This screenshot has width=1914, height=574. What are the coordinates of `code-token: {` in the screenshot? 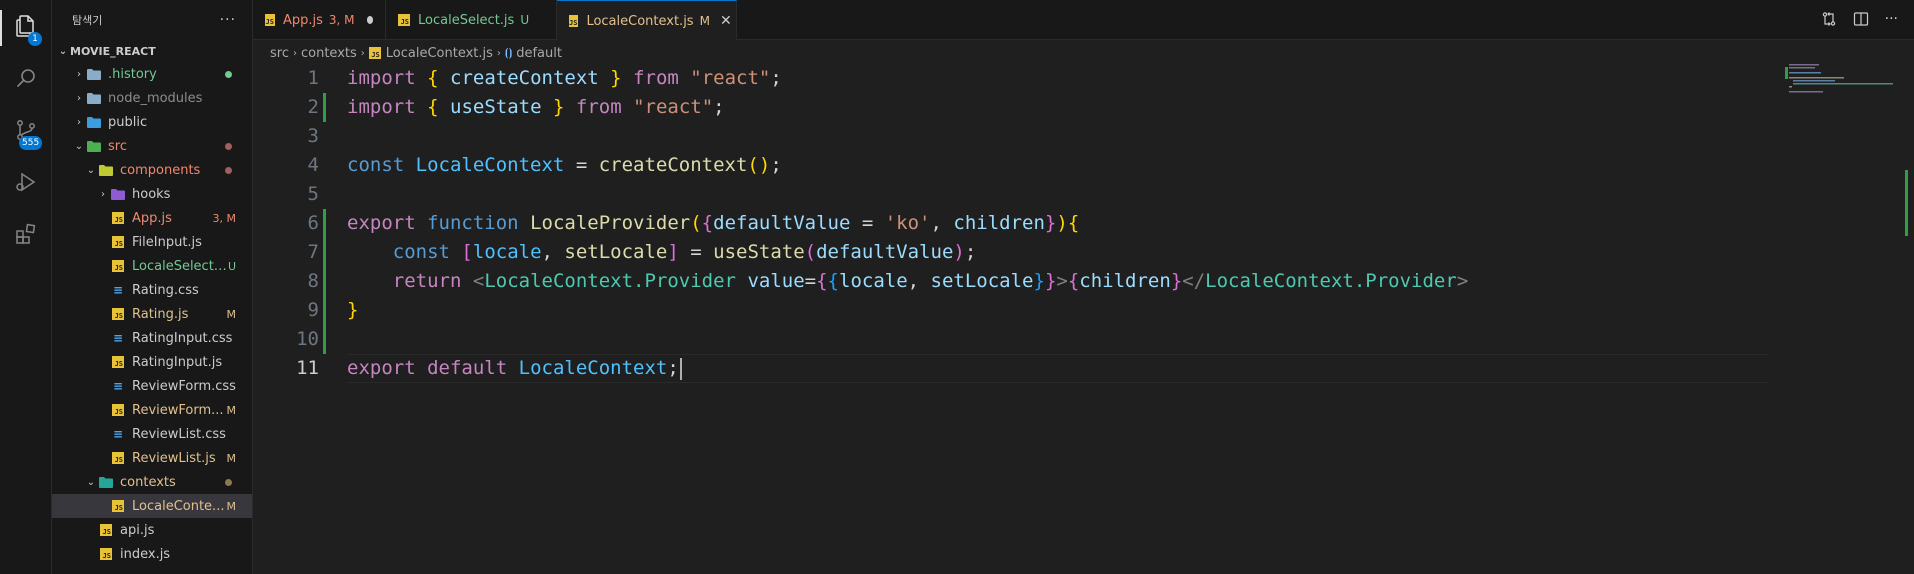 It's located at (822, 281).